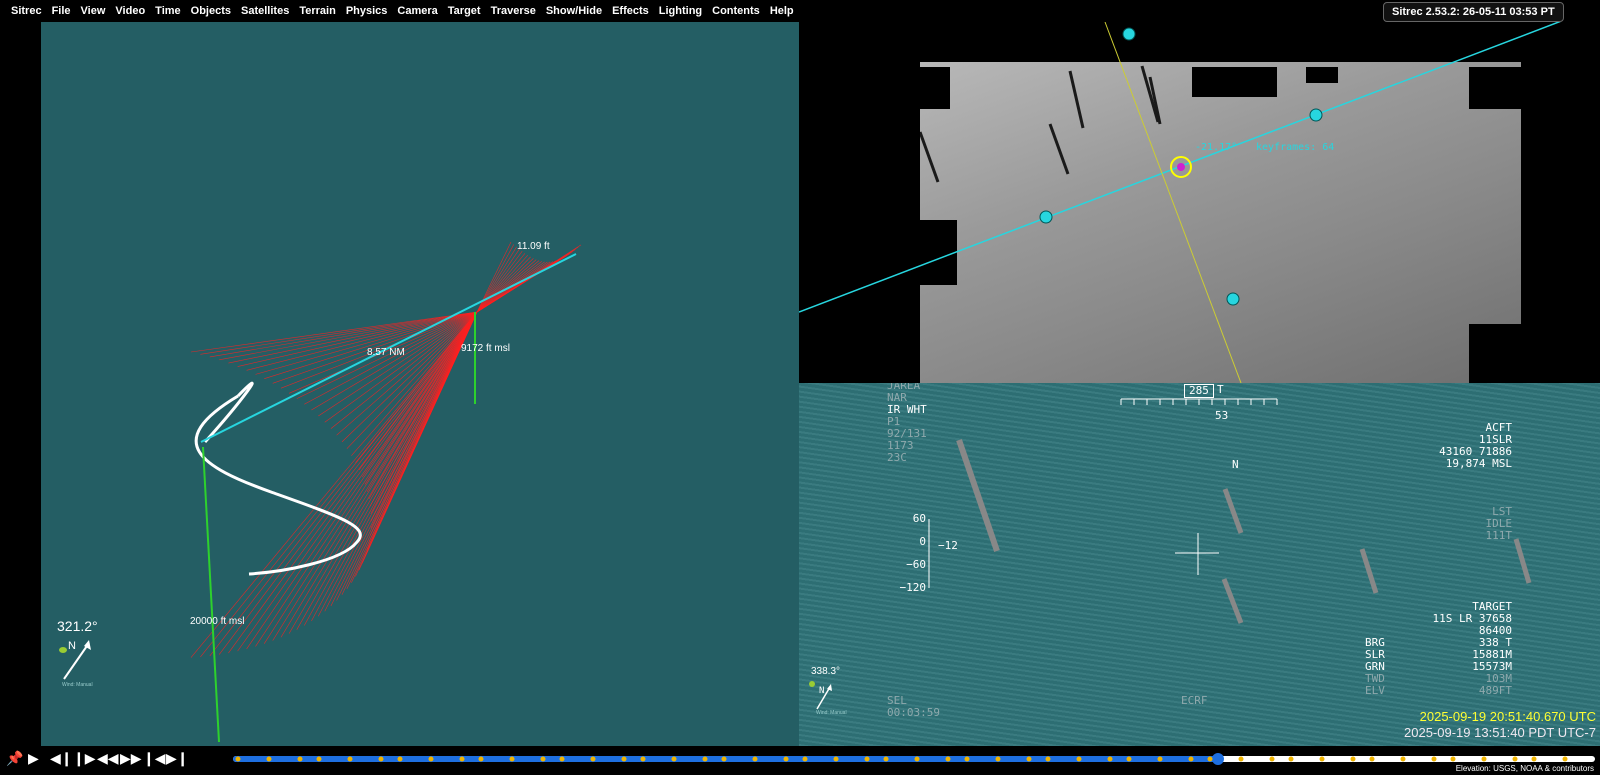 The image size is (1600, 775). What do you see at coordinates (75, 660) in the screenshot?
I see `compass-icon` at bounding box center [75, 660].